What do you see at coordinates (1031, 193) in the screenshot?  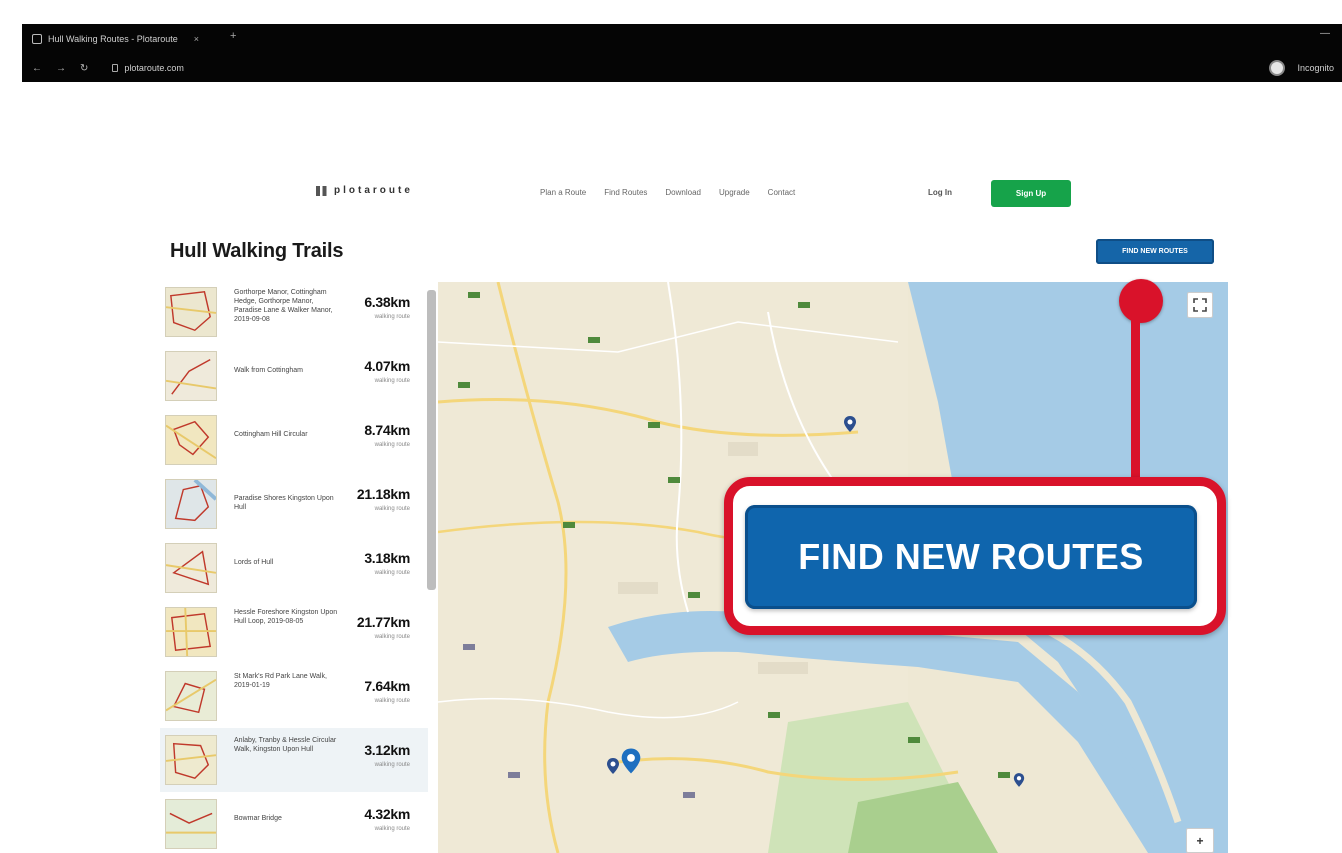 I see `signup-button: Sign Up` at bounding box center [1031, 193].